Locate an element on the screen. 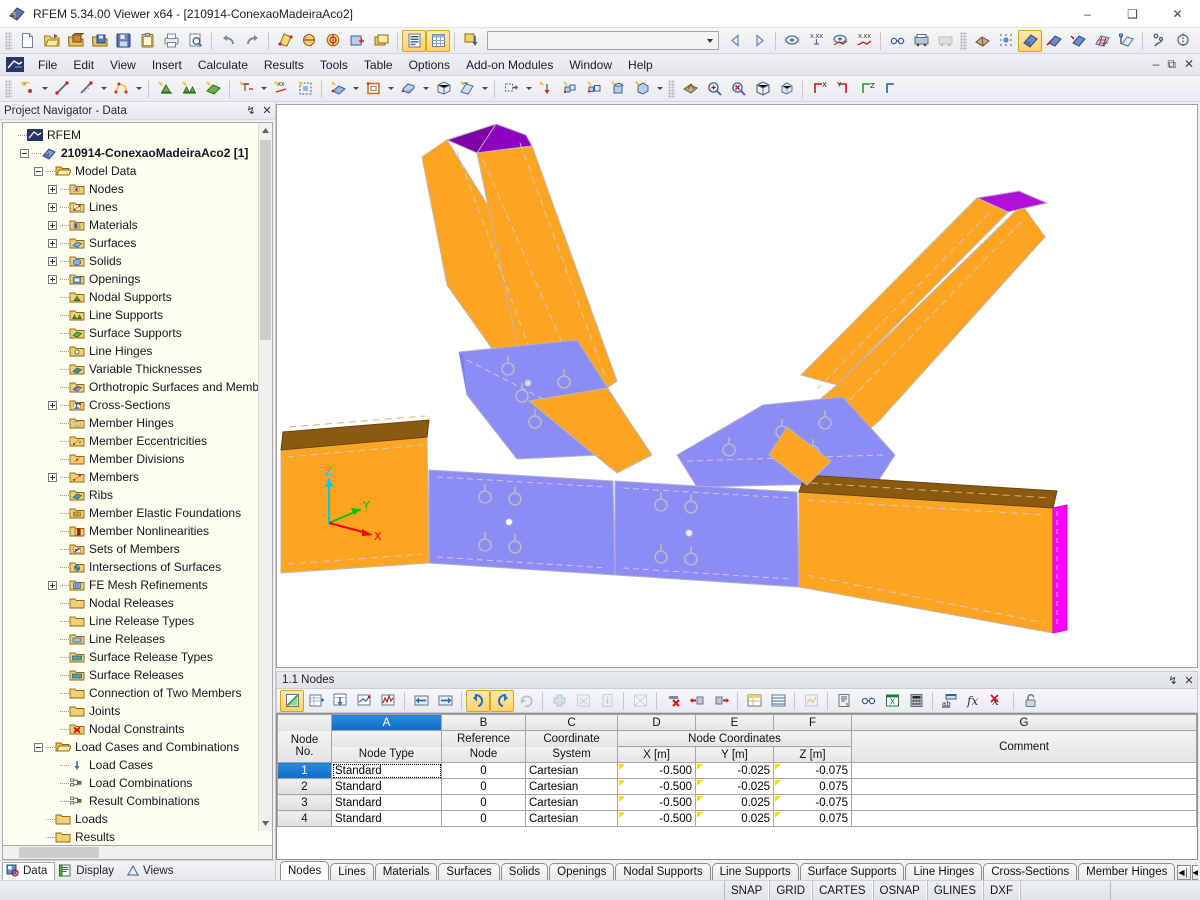  tree-item-load-combinations: Load Combinations is located at coordinates (139, 783).